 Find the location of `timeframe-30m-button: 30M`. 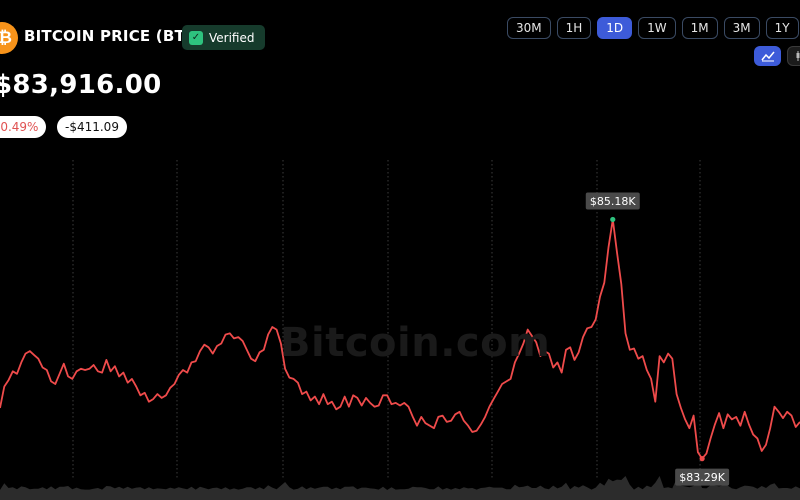

timeframe-30m-button: 30M is located at coordinates (529, 28).